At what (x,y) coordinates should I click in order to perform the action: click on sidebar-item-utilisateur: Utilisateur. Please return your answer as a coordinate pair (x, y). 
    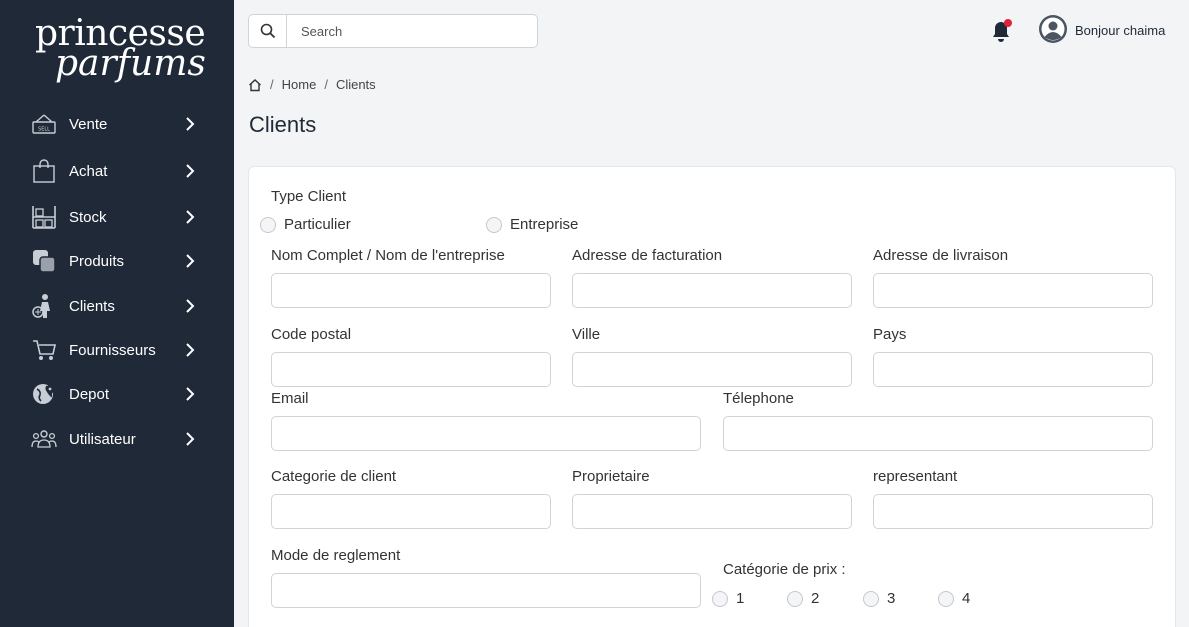
    Looking at the image, I should click on (117, 439).